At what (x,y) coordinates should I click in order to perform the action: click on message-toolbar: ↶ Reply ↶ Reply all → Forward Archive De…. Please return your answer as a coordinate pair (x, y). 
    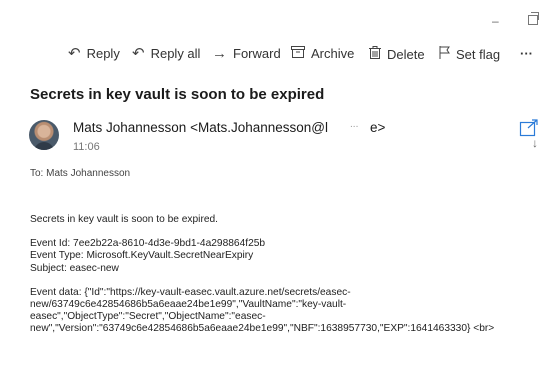
    Looking at the image, I should click on (277, 56).